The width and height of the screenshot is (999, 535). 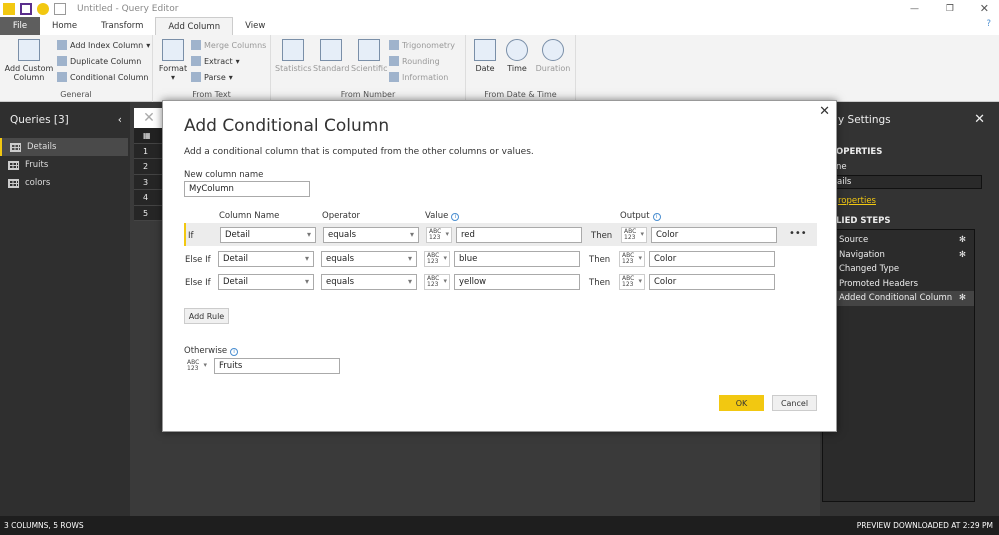 I want to click on info-icon: i, so click(x=234, y=352).